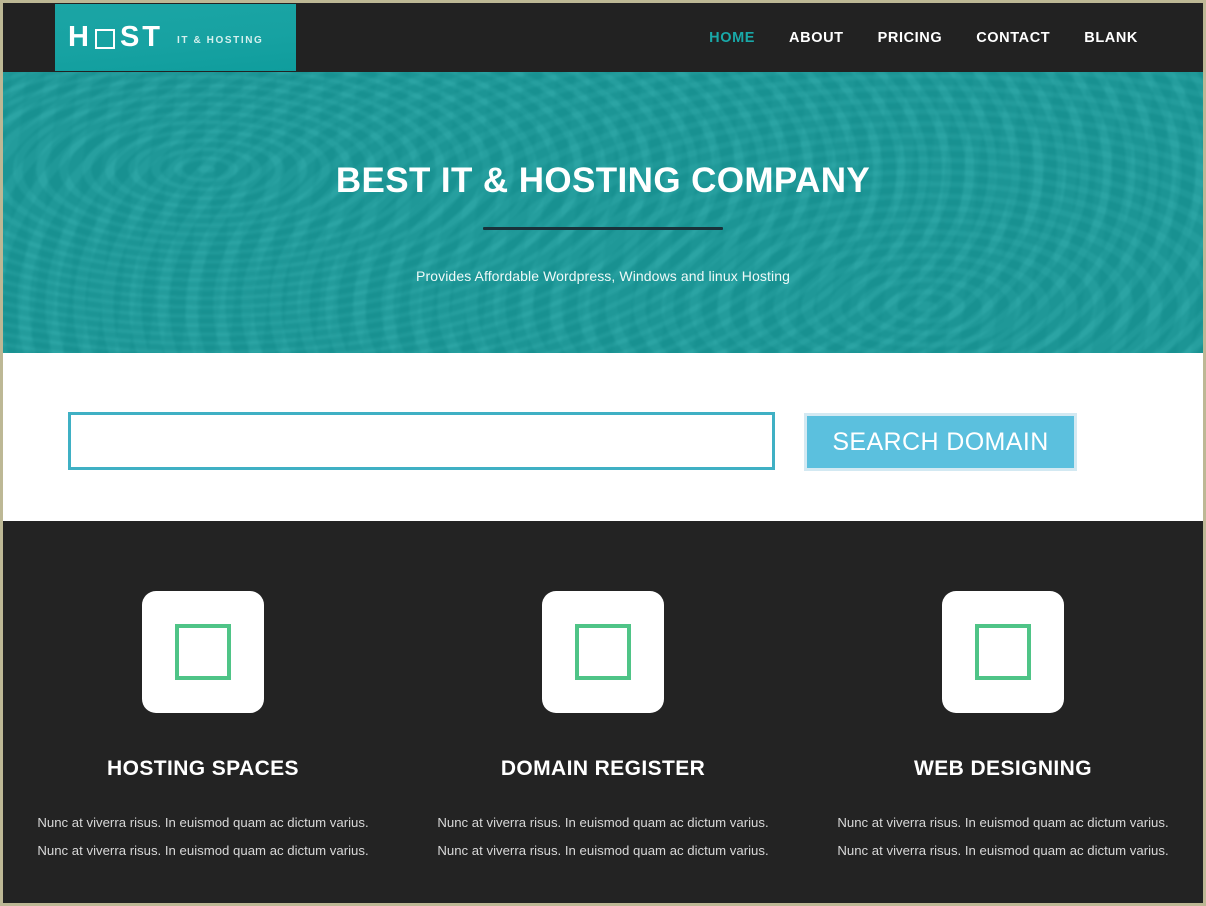 The image size is (1206, 906). I want to click on site-logo: H ST IT & HOSTING, so click(175, 37).